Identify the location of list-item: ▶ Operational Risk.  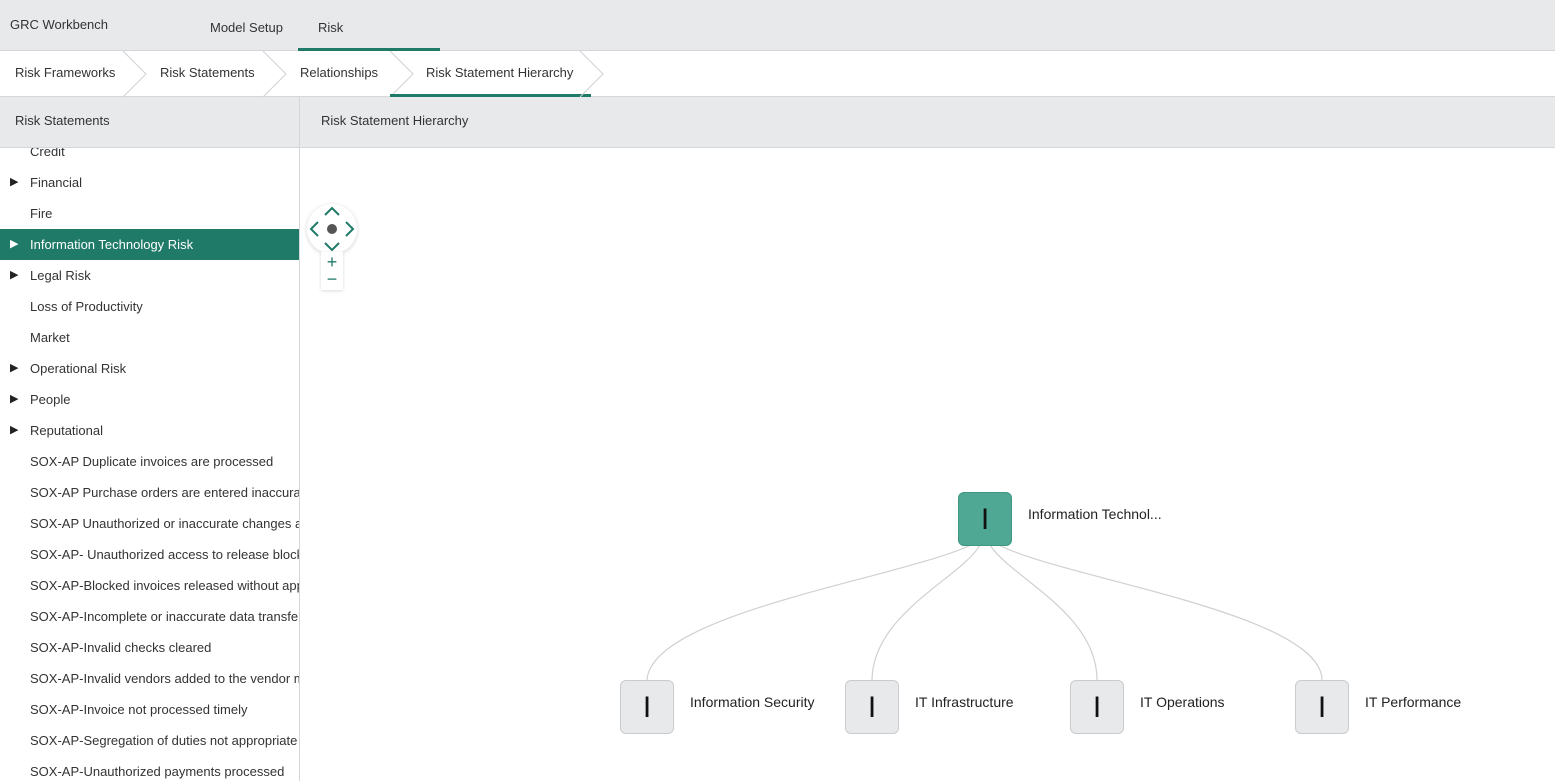
(149, 368).